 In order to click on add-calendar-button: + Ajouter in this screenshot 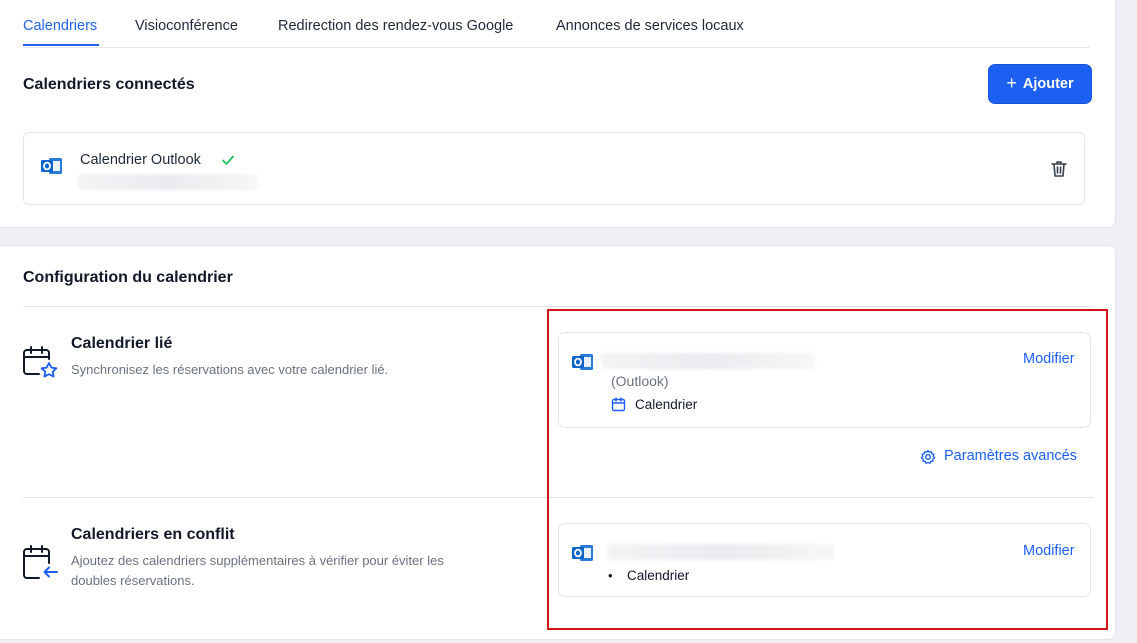, I will do `click(1040, 84)`.